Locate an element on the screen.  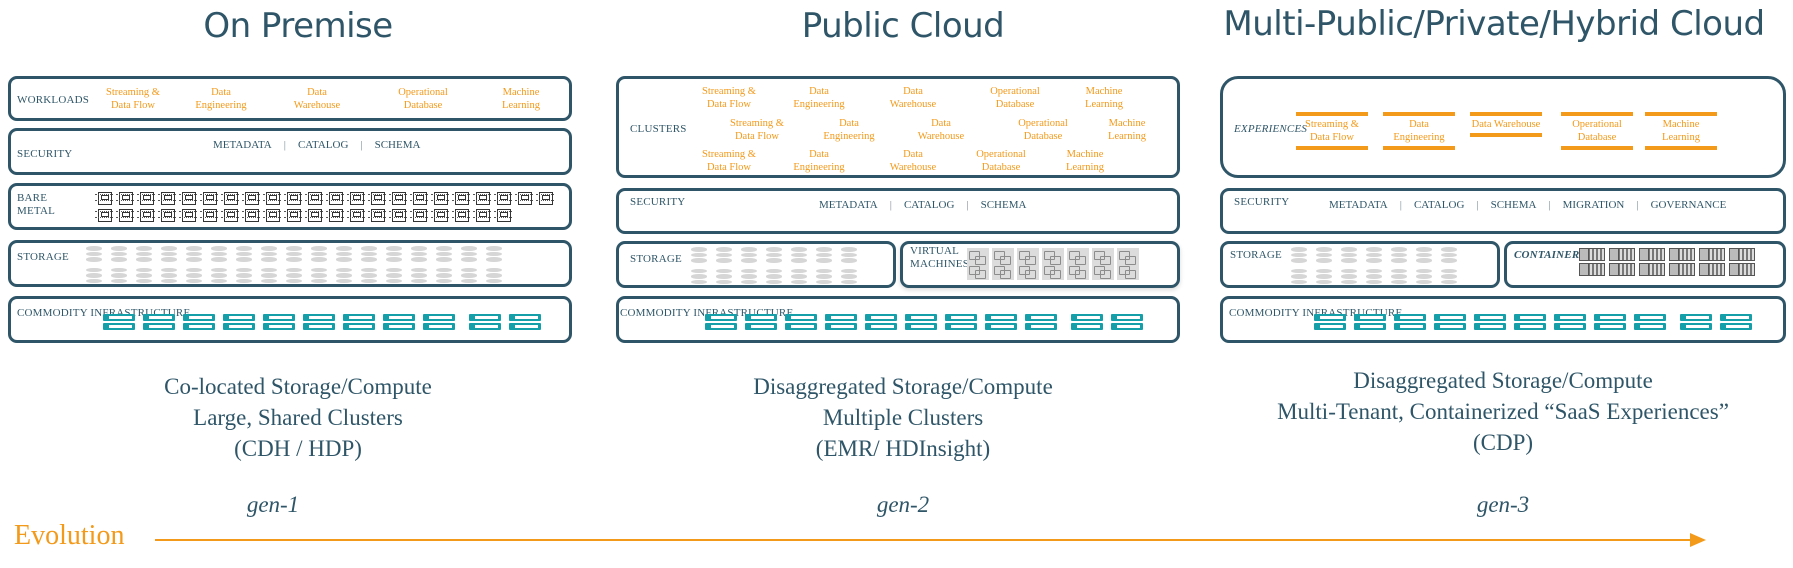
description-line: Co-located Storage/Compute is located at coordinates (298, 386).